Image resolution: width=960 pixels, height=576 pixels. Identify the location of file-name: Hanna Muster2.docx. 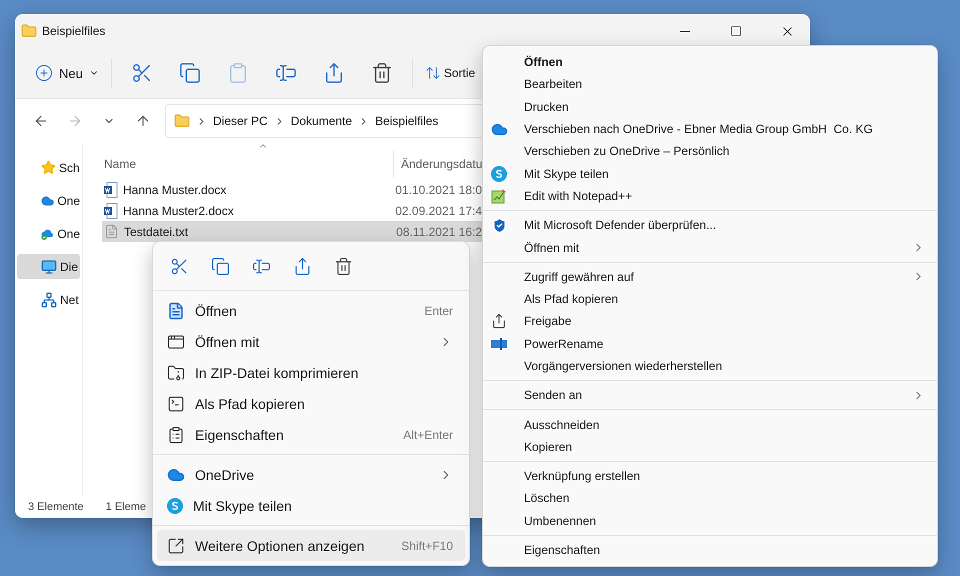
(178, 211).